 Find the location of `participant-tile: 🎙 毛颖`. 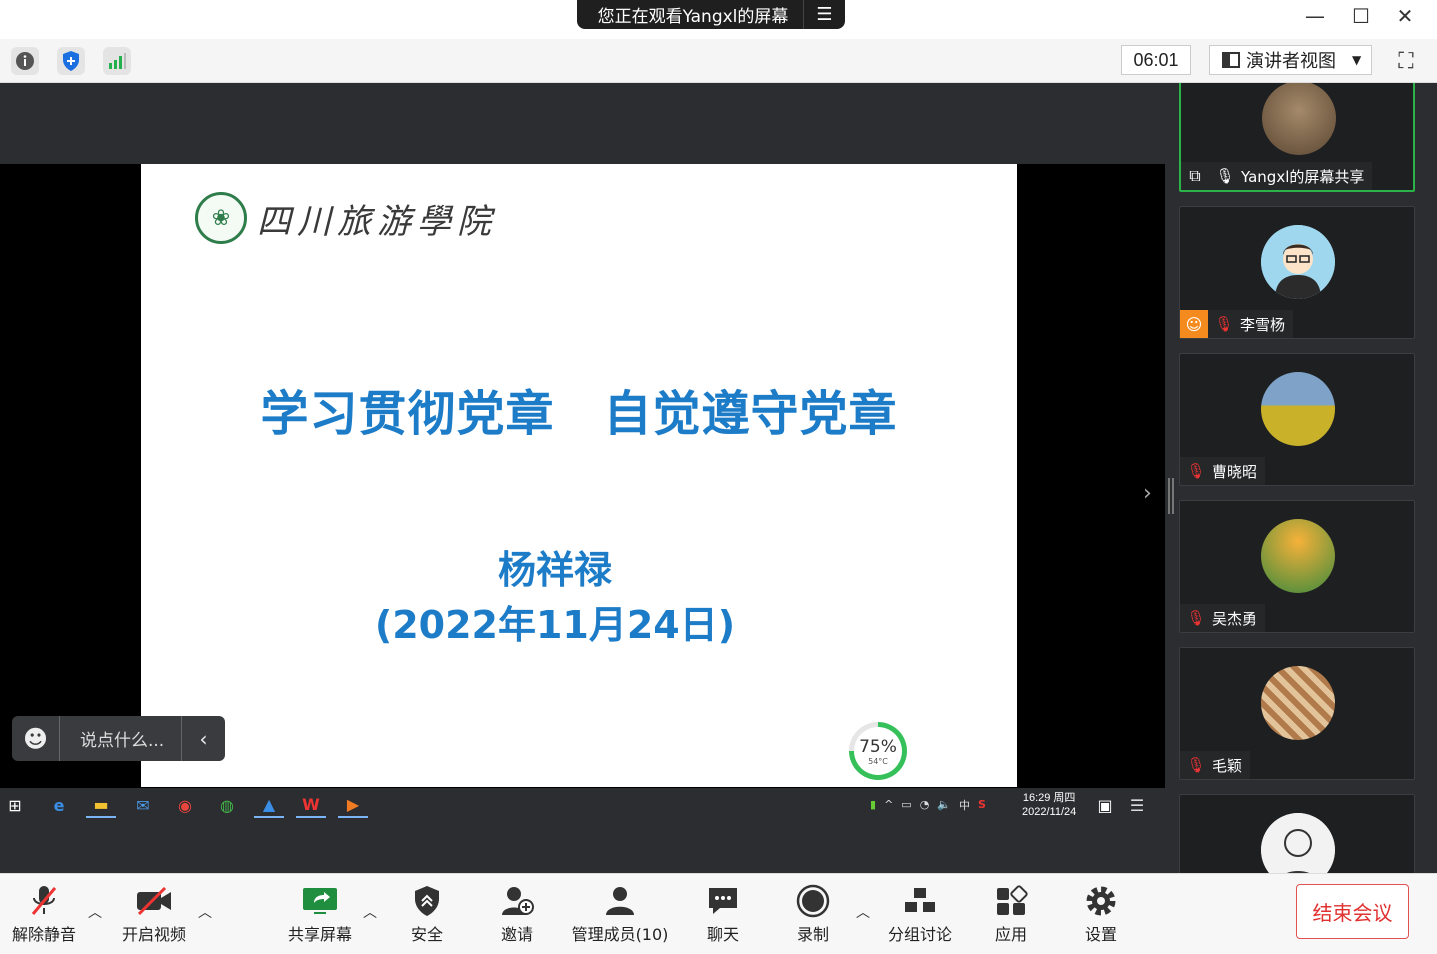

participant-tile: 🎙 毛颖 is located at coordinates (1297, 713).